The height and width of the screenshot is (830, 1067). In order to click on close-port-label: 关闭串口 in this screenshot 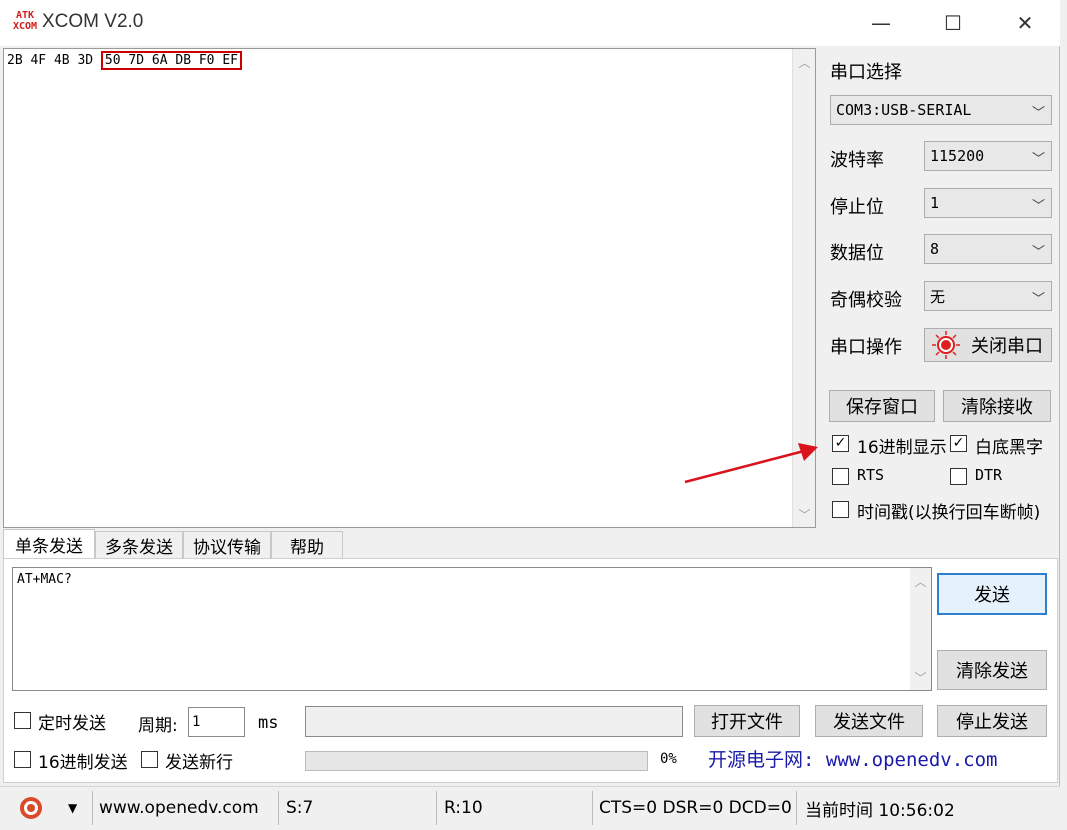, I will do `click(1007, 346)`.